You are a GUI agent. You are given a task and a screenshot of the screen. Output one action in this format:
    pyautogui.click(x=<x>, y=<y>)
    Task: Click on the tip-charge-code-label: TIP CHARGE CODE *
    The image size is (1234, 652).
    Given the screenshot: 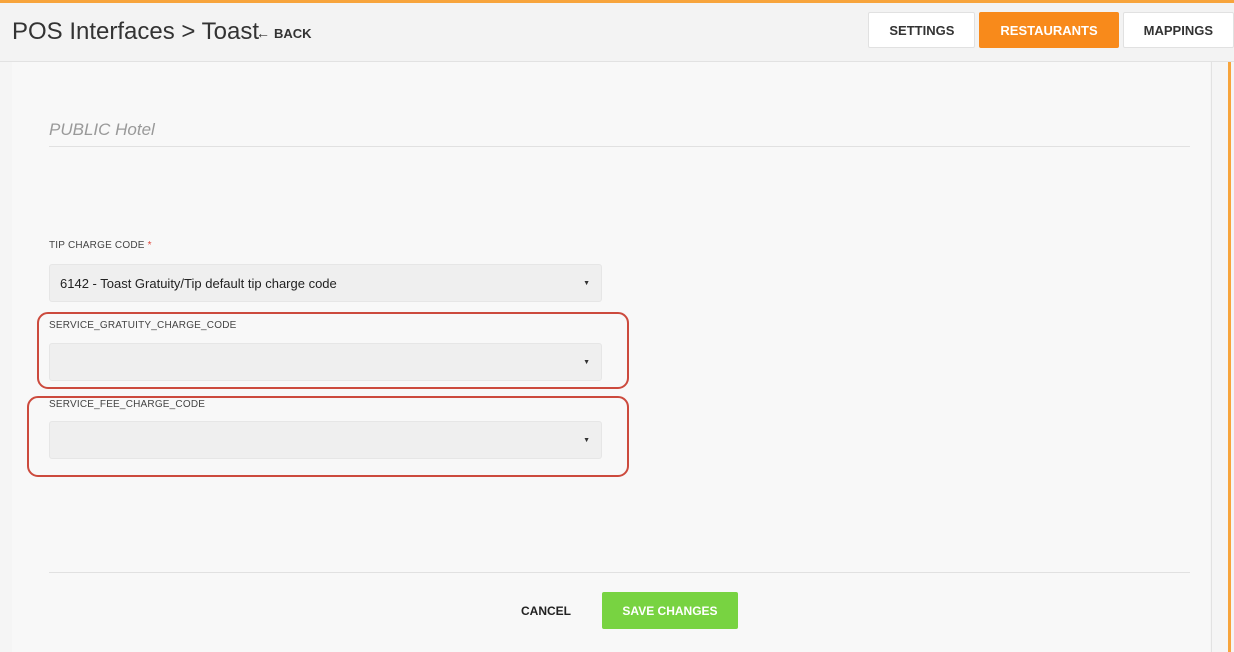 What is the action you would take?
    pyautogui.click(x=100, y=245)
    